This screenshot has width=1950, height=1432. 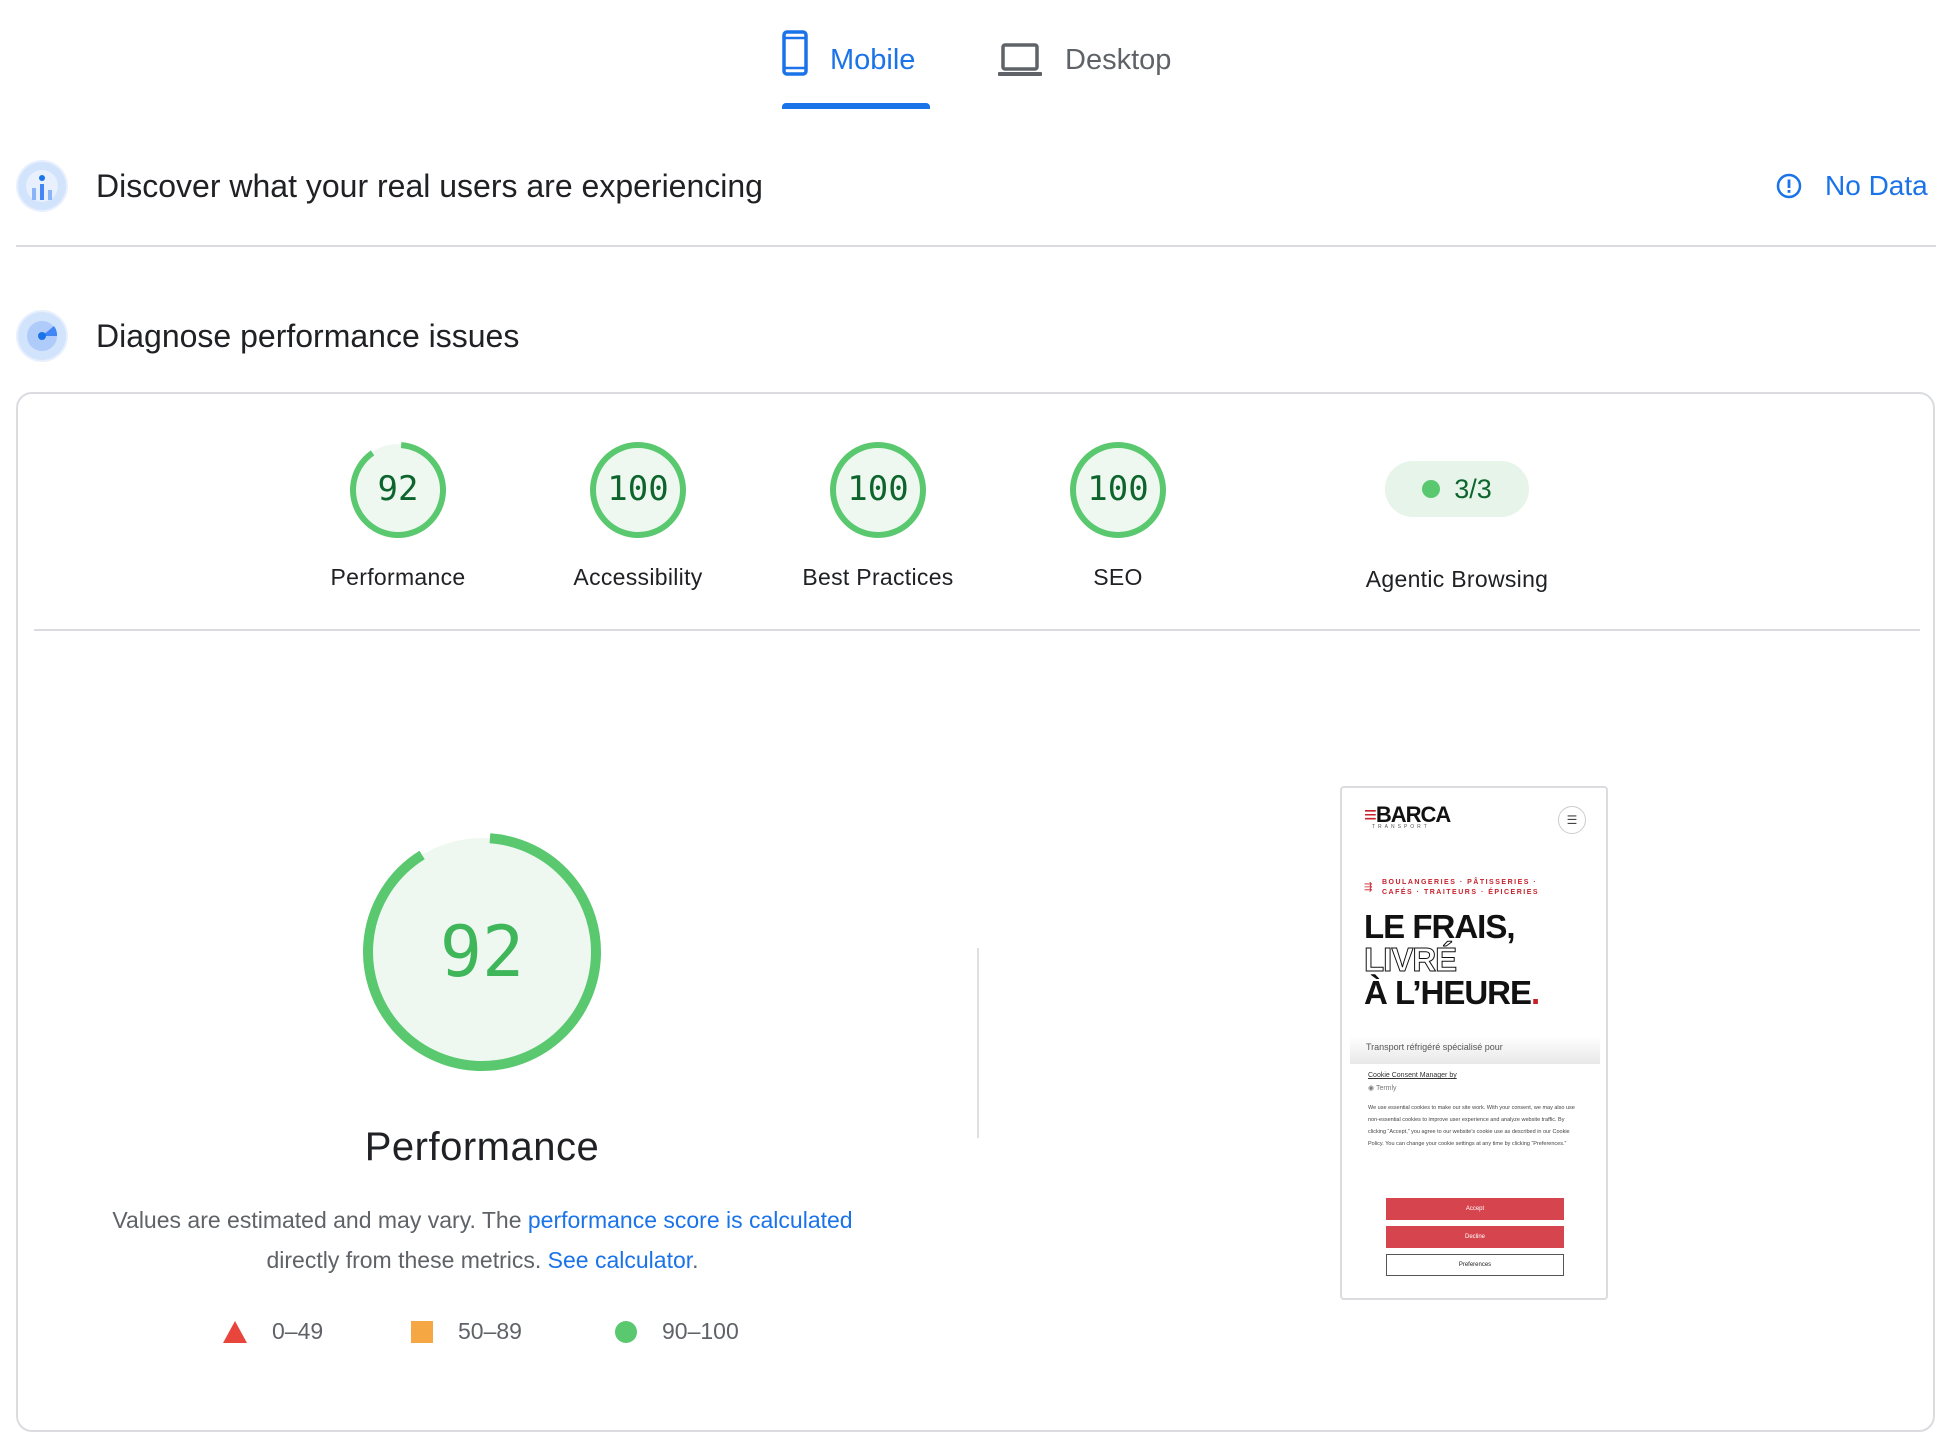 What do you see at coordinates (878, 515) in the screenshot?
I see `gauge-best-practices: 100 Best Practices` at bounding box center [878, 515].